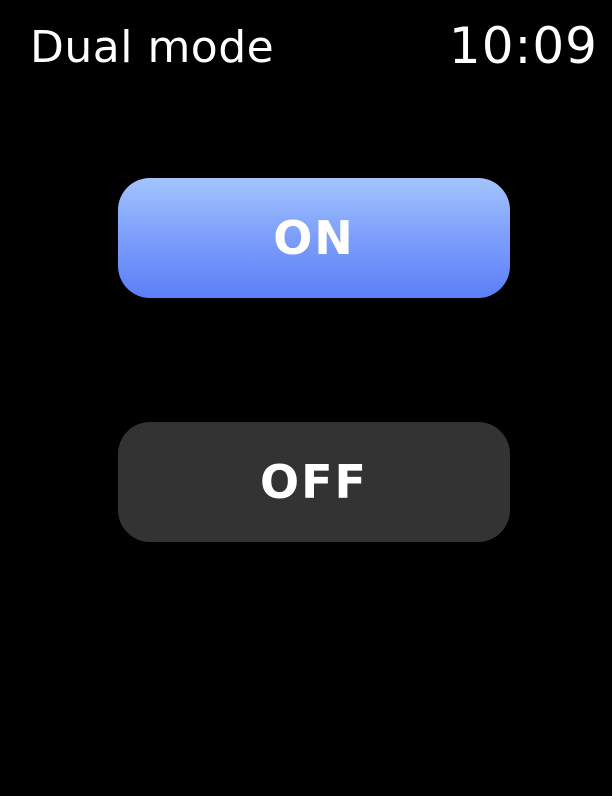 Image resolution: width=612 pixels, height=796 pixels. I want to click on off-button: OFF, so click(314, 482).